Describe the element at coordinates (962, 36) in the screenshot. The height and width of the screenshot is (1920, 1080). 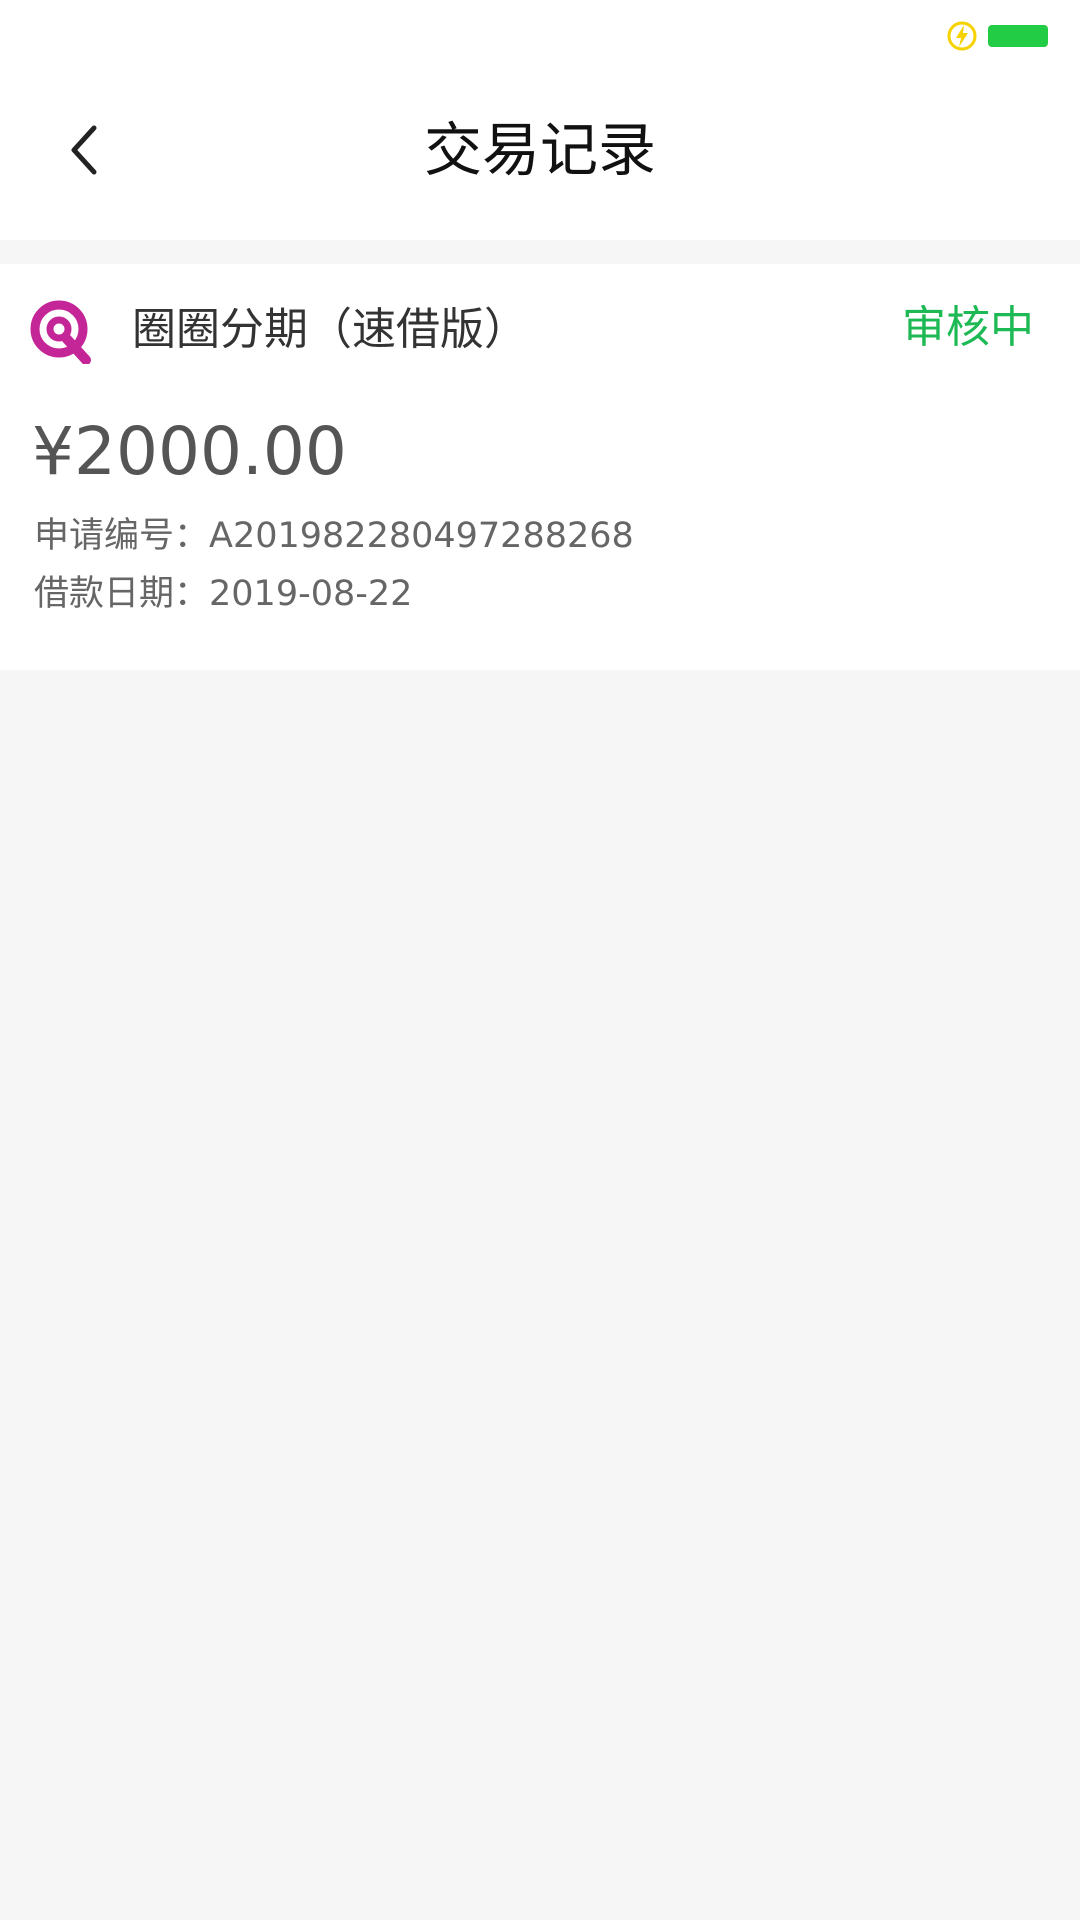
I see `lightning-icon` at that location.